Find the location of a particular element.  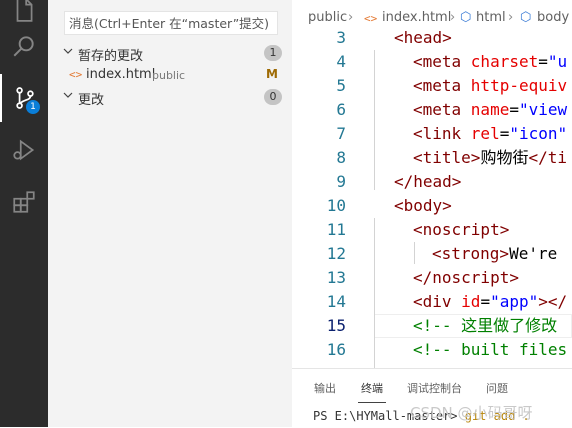

code-line: 5 <meta http-equiv is located at coordinates (432, 86).